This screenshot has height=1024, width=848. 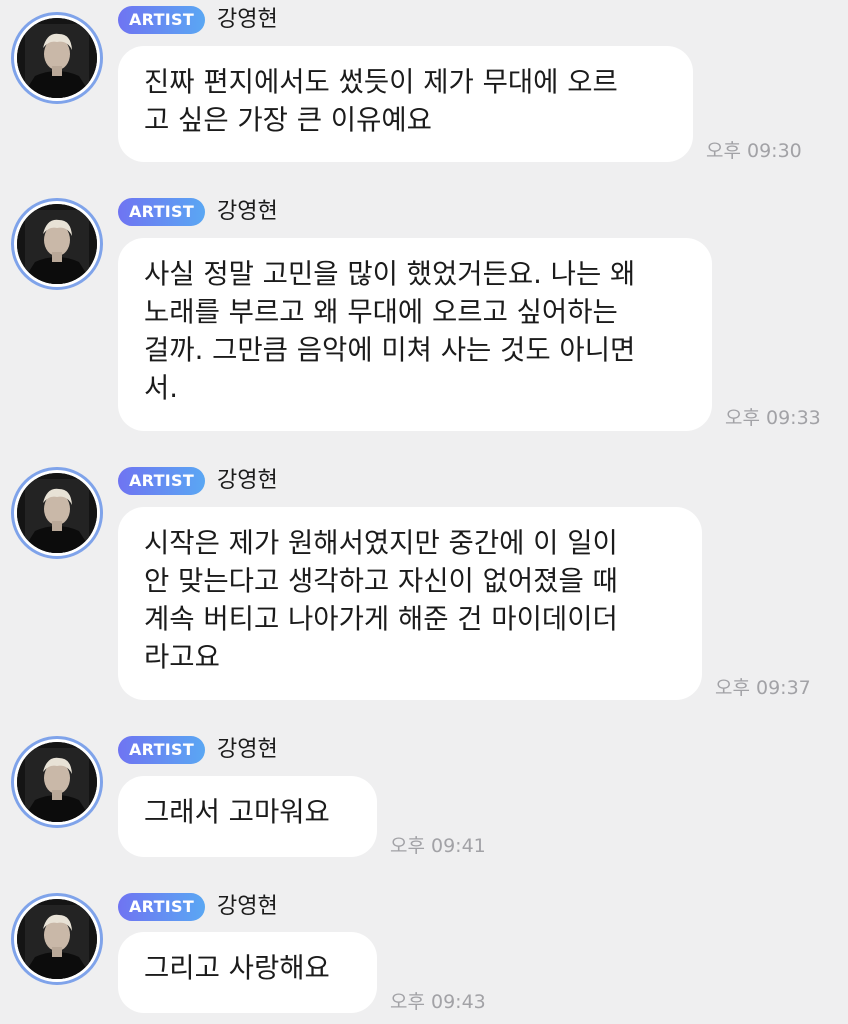 I want to click on message-time: 오후 09:41, so click(x=438, y=846).